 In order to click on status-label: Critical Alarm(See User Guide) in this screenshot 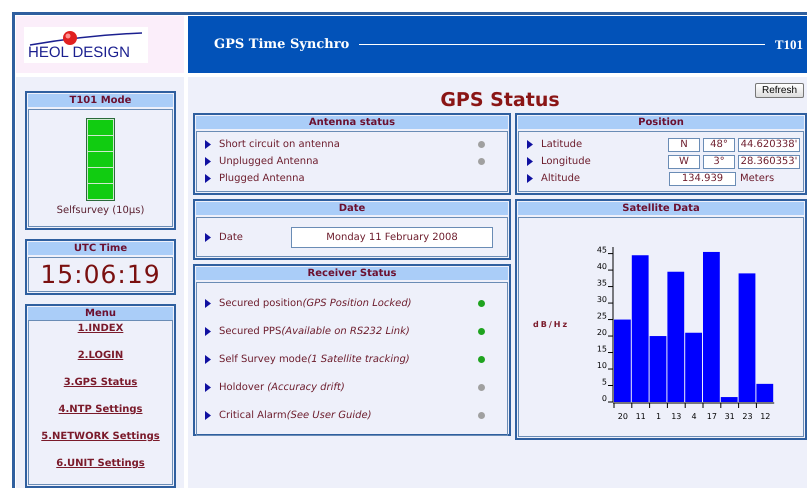, I will do `click(296, 415)`.